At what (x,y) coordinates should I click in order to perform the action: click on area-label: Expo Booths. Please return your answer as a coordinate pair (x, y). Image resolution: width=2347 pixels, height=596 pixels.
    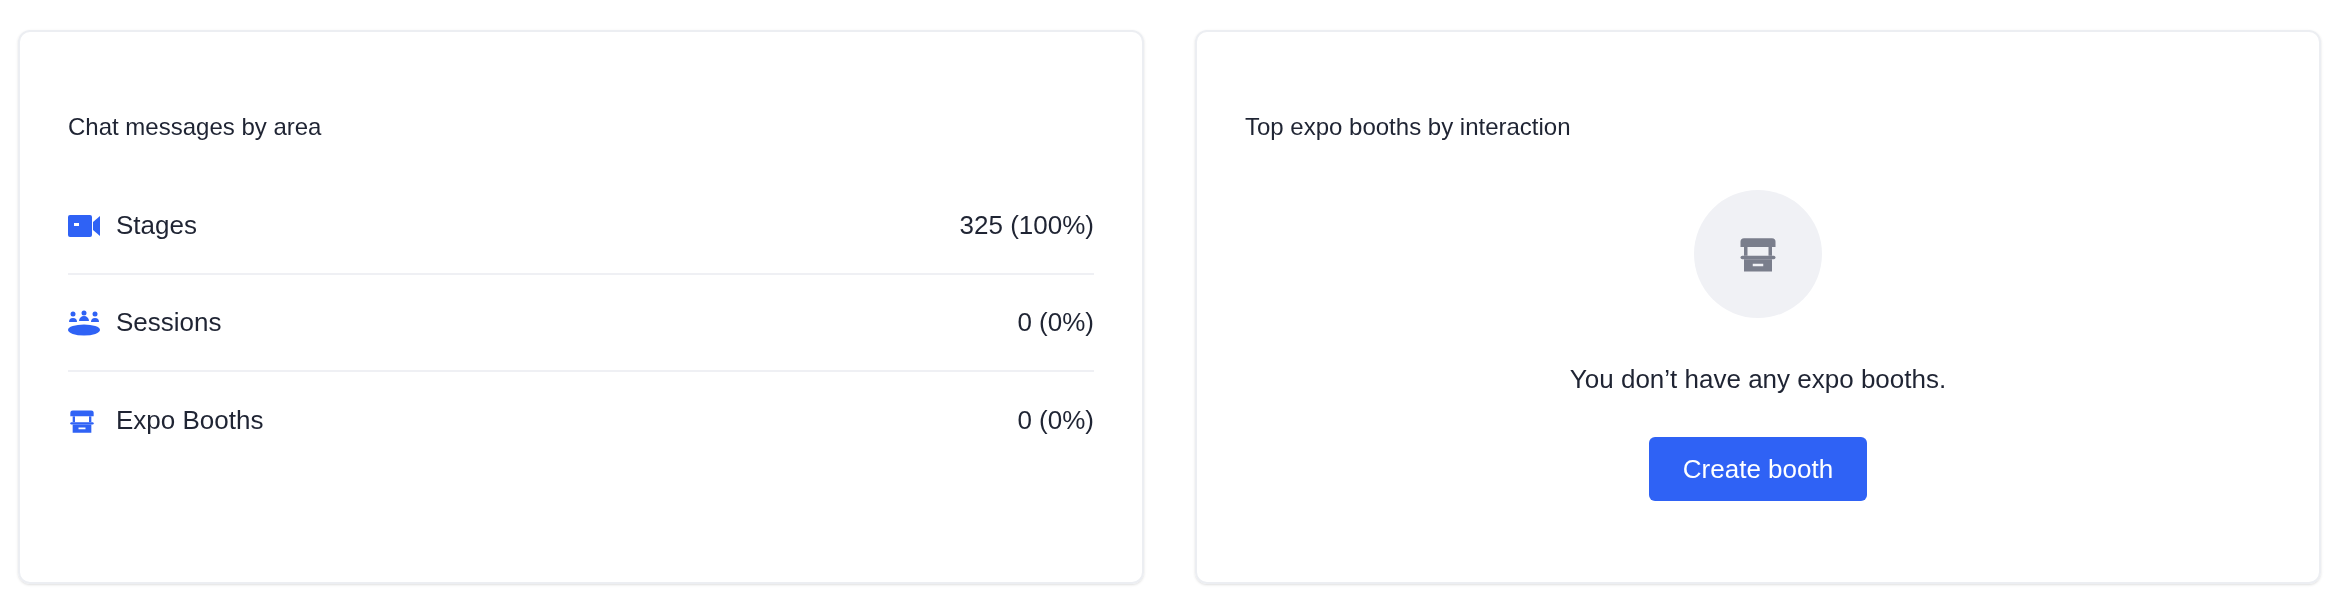
    Looking at the image, I should click on (190, 420).